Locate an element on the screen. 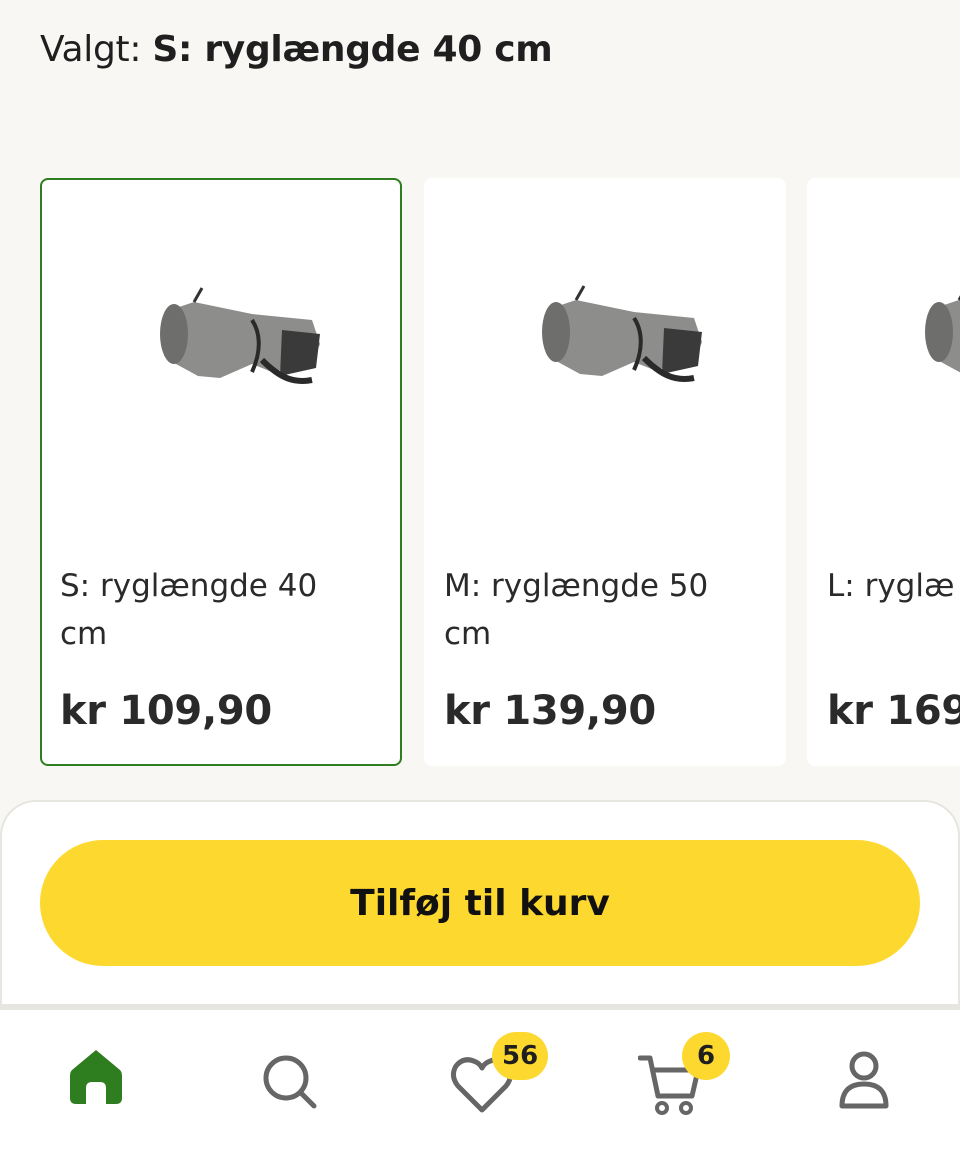 The height and width of the screenshot is (1172, 960). tab-home is located at coordinates (123, 1091).